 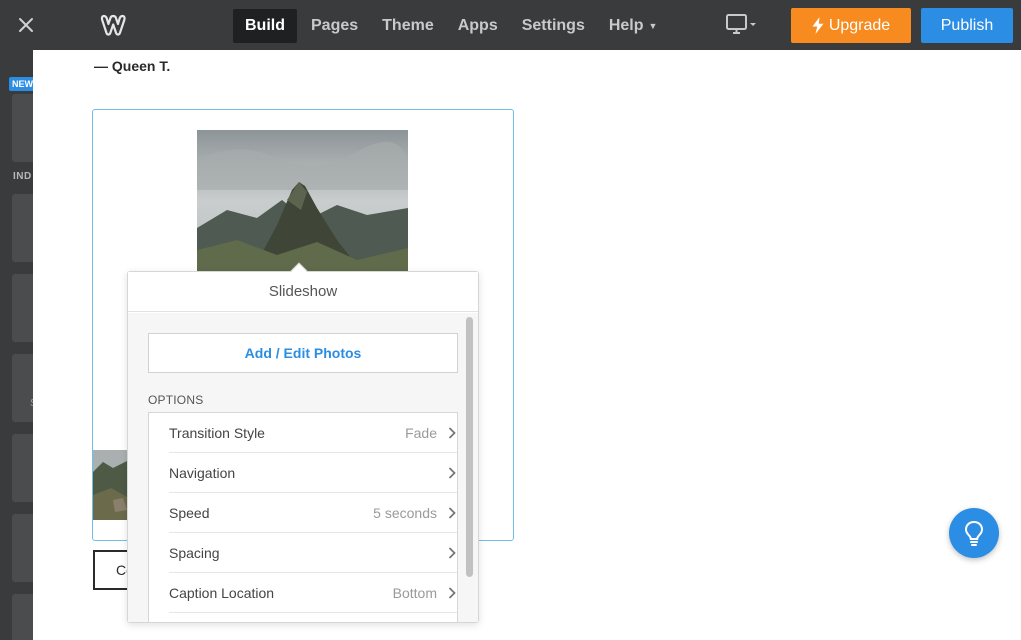 I want to click on bolt-icon, so click(x=818, y=25).